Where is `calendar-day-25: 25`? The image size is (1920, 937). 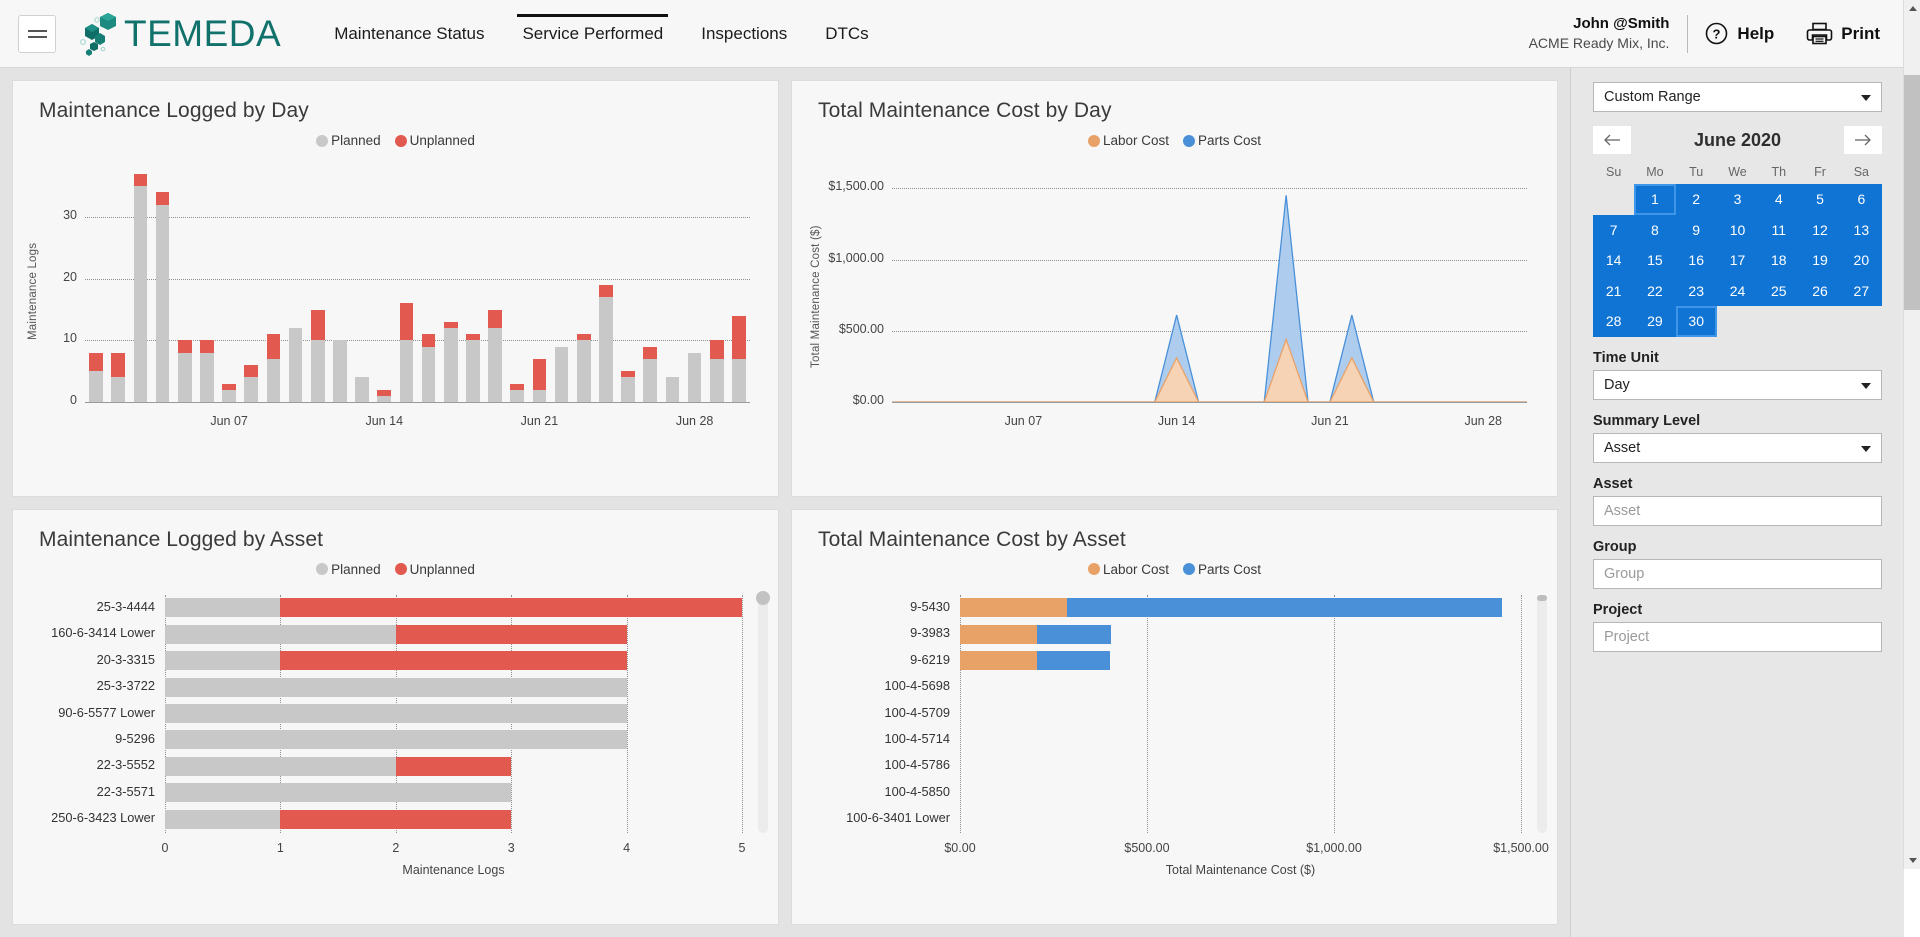 calendar-day-25: 25 is located at coordinates (1779, 290).